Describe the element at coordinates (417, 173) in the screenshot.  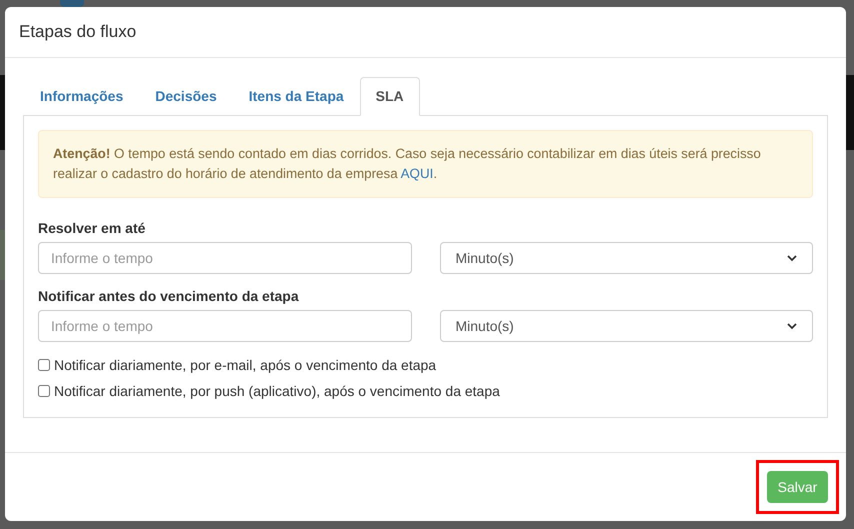
I see `here-link: AQUI` at that location.